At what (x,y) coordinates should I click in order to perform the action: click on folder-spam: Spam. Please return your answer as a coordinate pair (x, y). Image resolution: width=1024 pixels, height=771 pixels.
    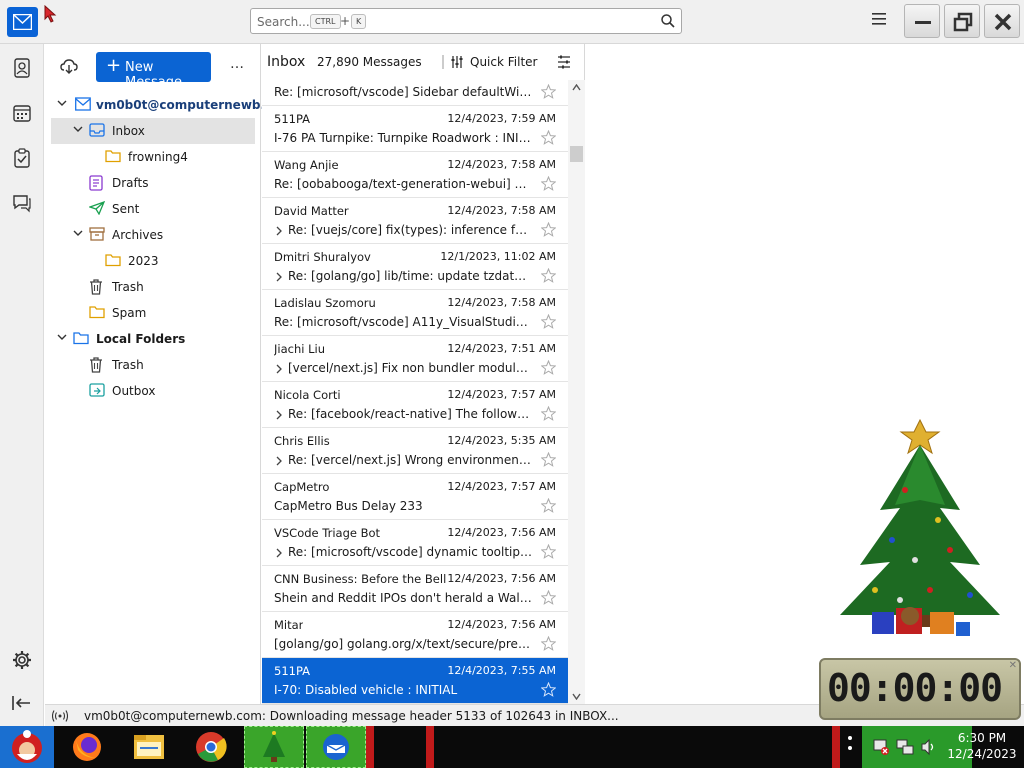
    Looking at the image, I should click on (153, 313).